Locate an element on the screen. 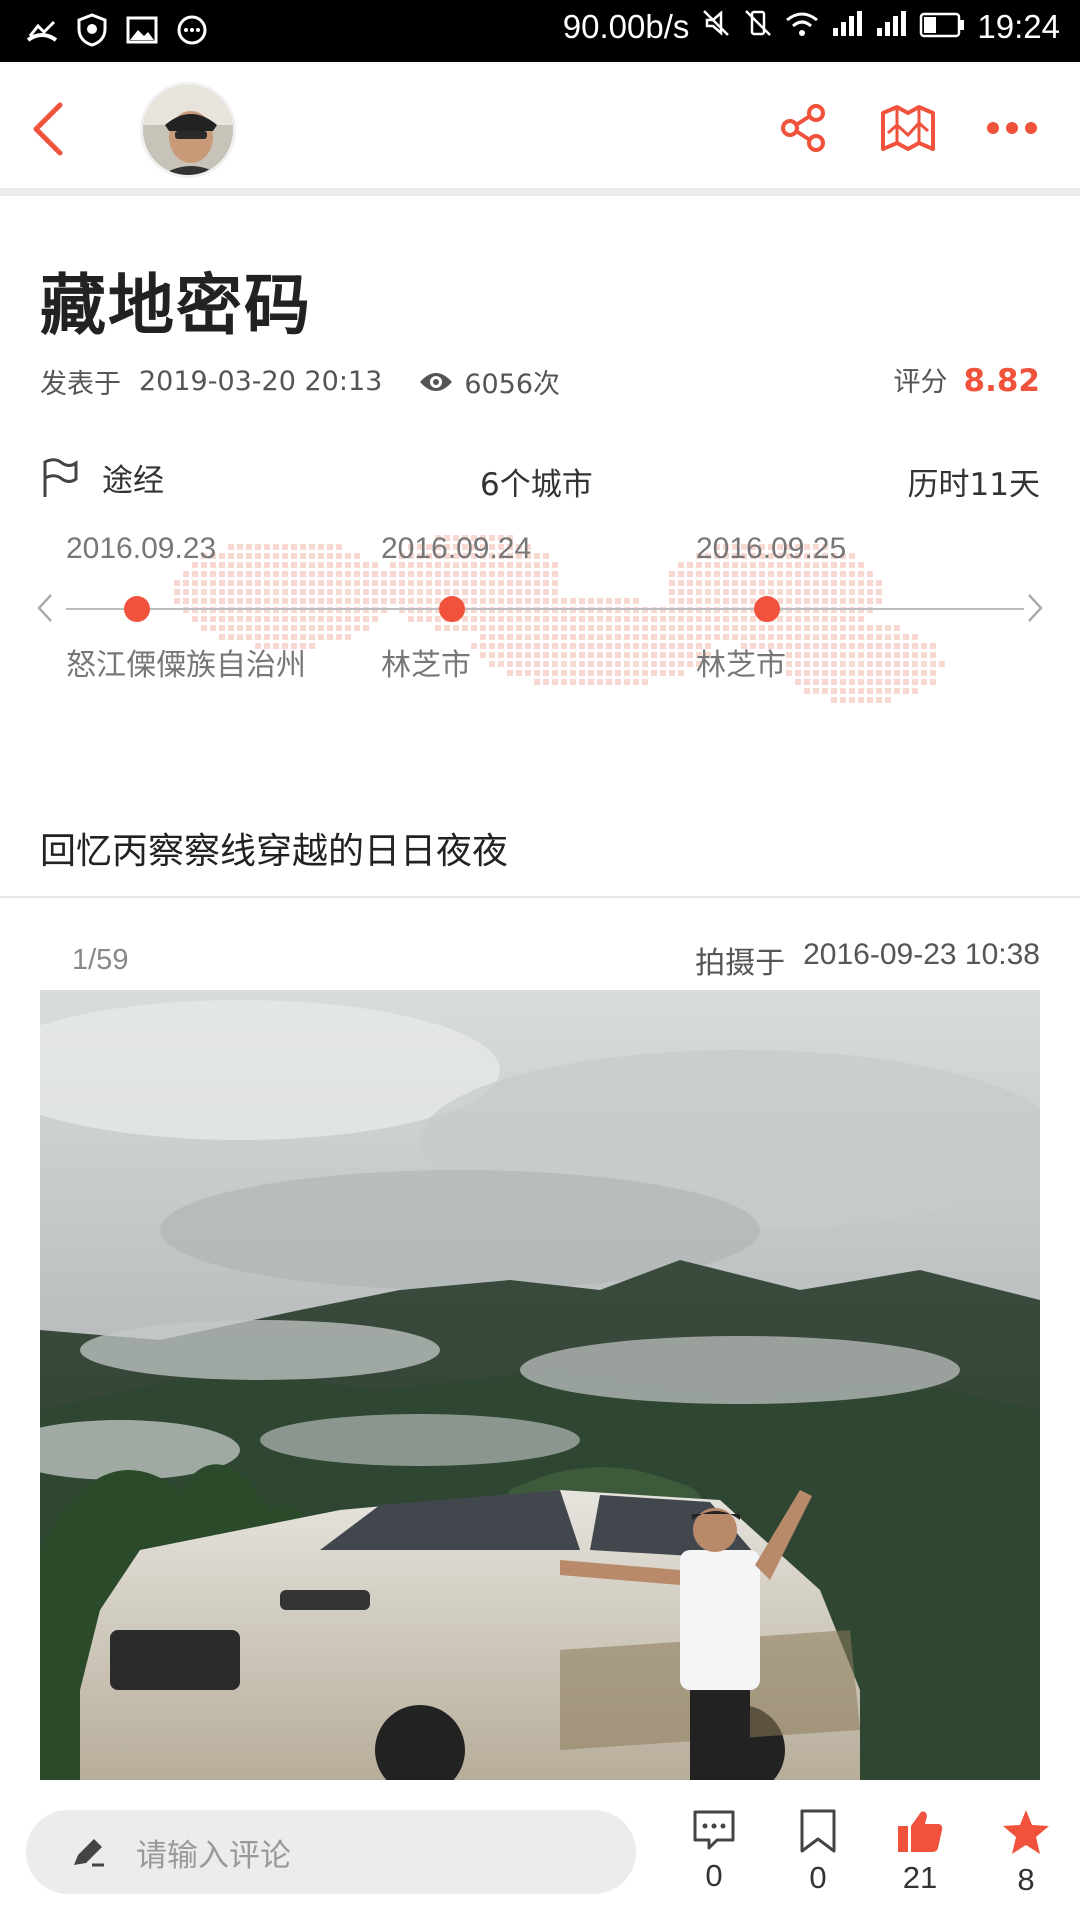 The width and height of the screenshot is (1080, 1920). share-button is located at coordinates (804, 128).